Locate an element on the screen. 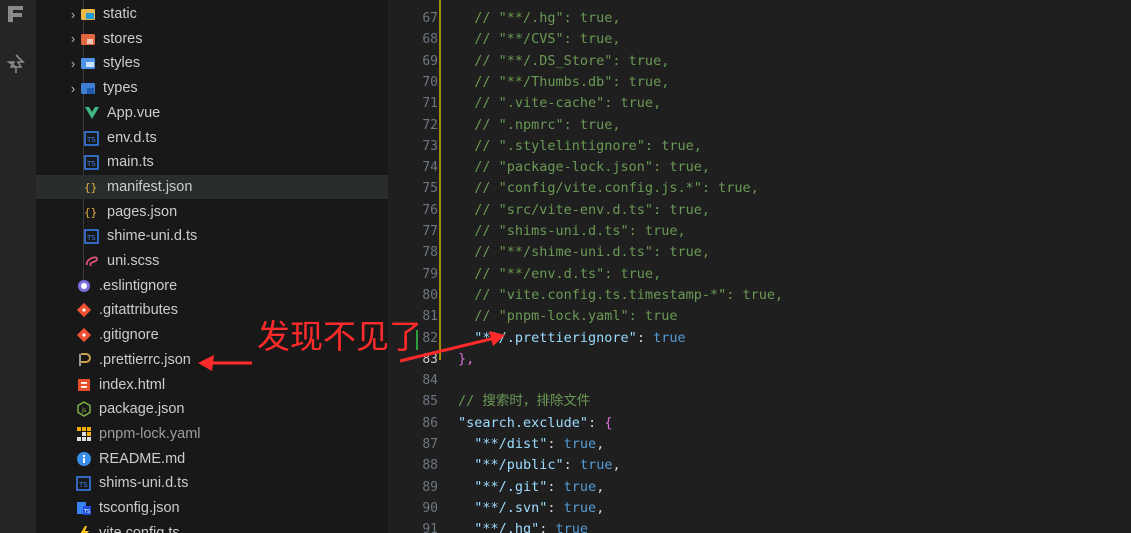 This screenshot has height=533, width=1131. tree-item-label: vite.config.ts is located at coordinates (139, 528).